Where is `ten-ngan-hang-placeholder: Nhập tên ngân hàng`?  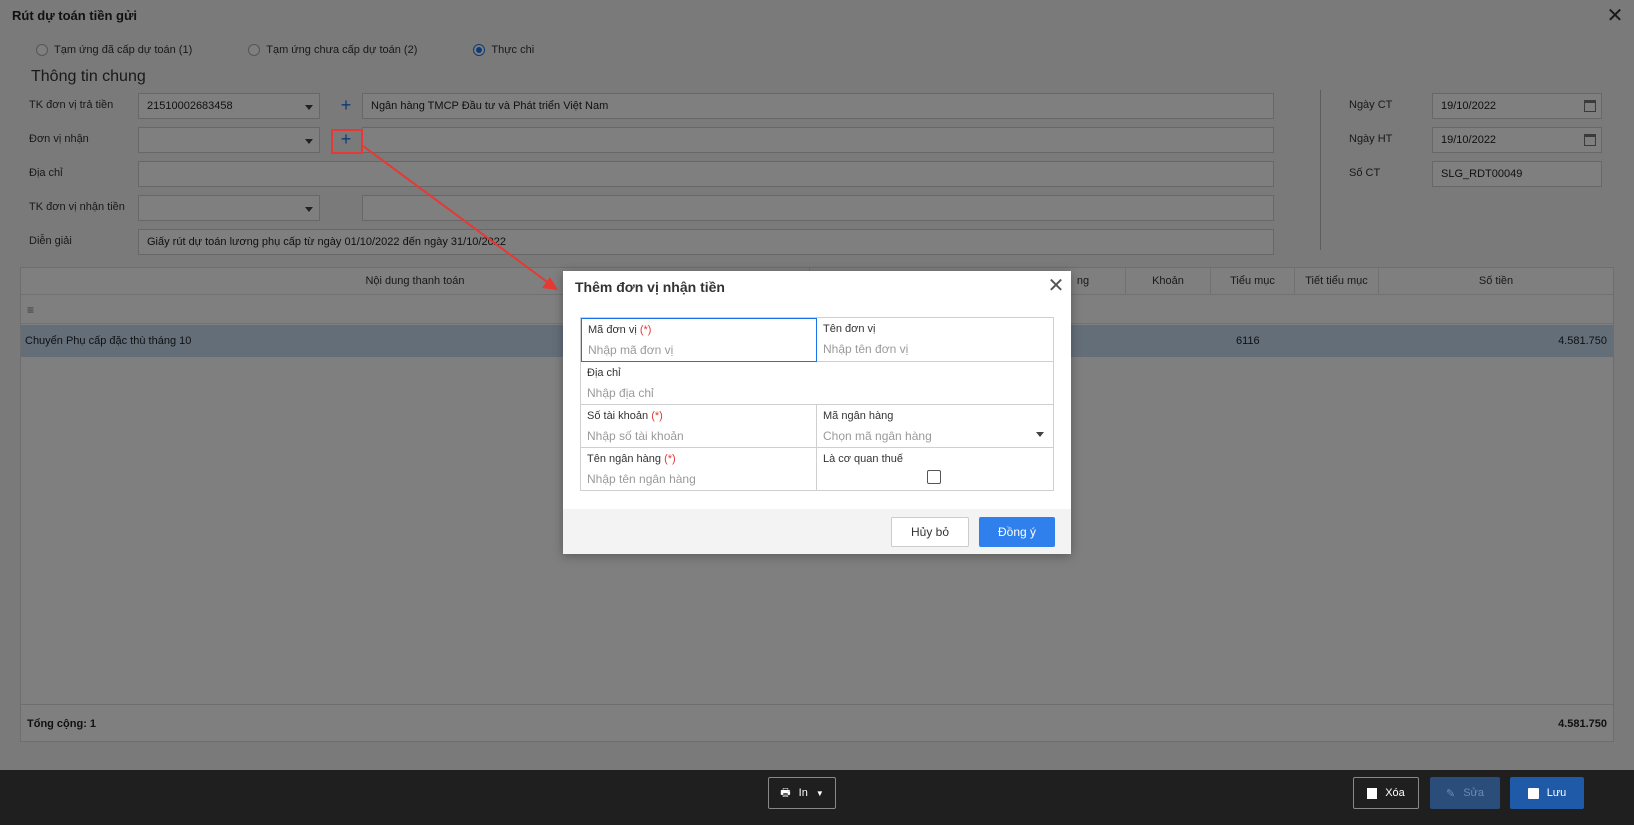 ten-ngan-hang-placeholder: Nhập tên ngân hàng is located at coordinates (641, 479).